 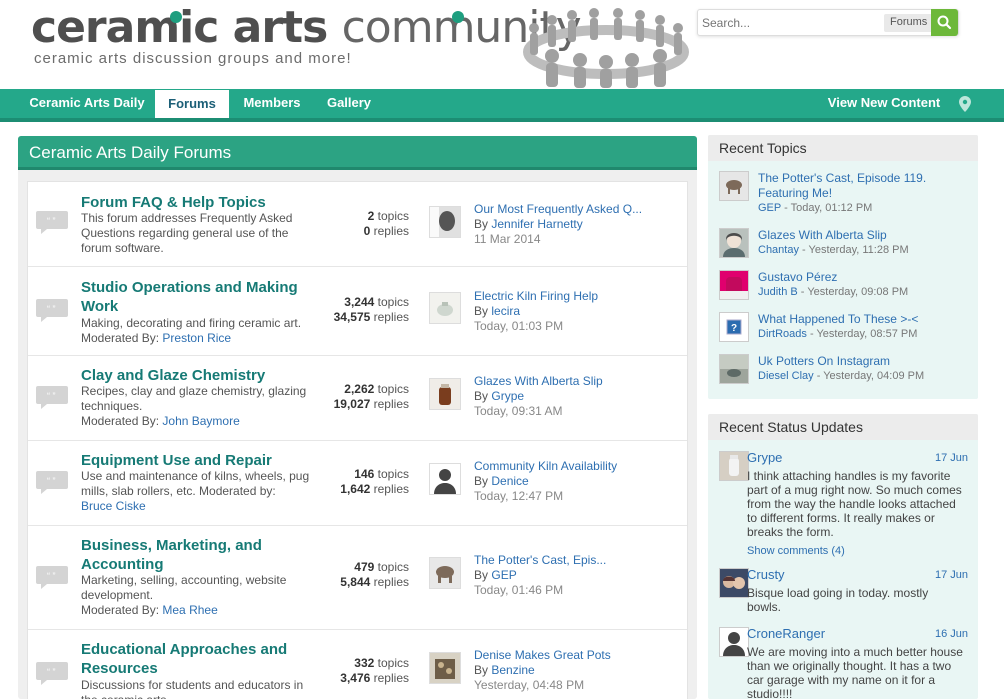 I want to click on nav-gallery: Gallery, so click(x=349, y=103).